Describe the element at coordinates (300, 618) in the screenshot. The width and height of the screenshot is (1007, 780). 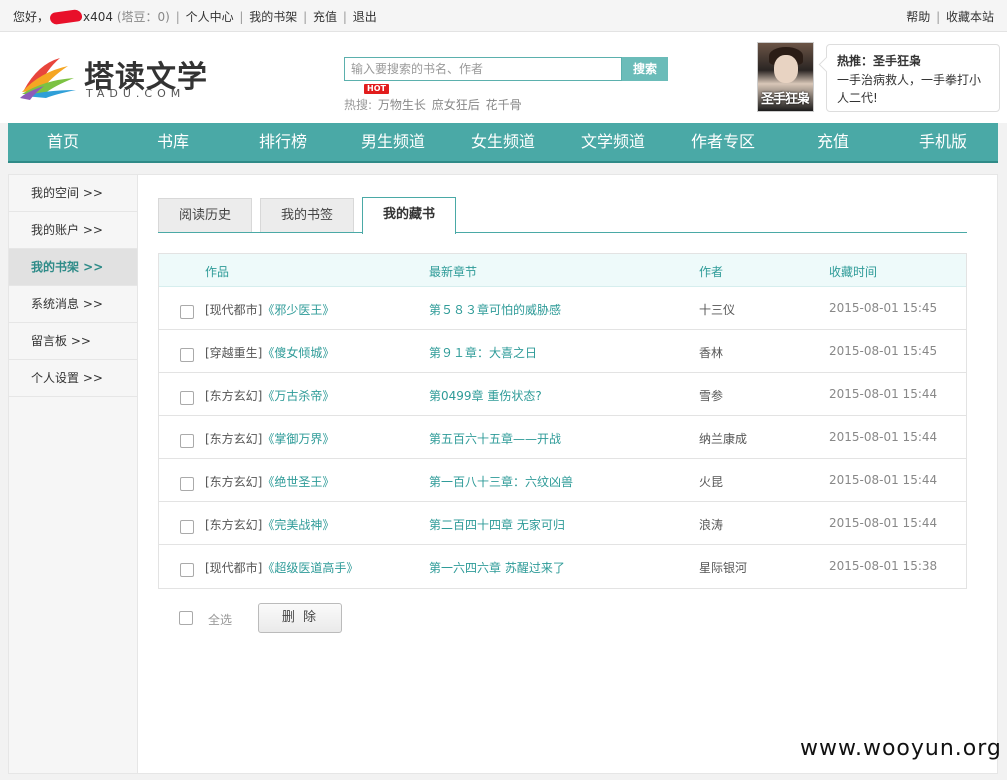
I see `delete-button: 删 除` at that location.